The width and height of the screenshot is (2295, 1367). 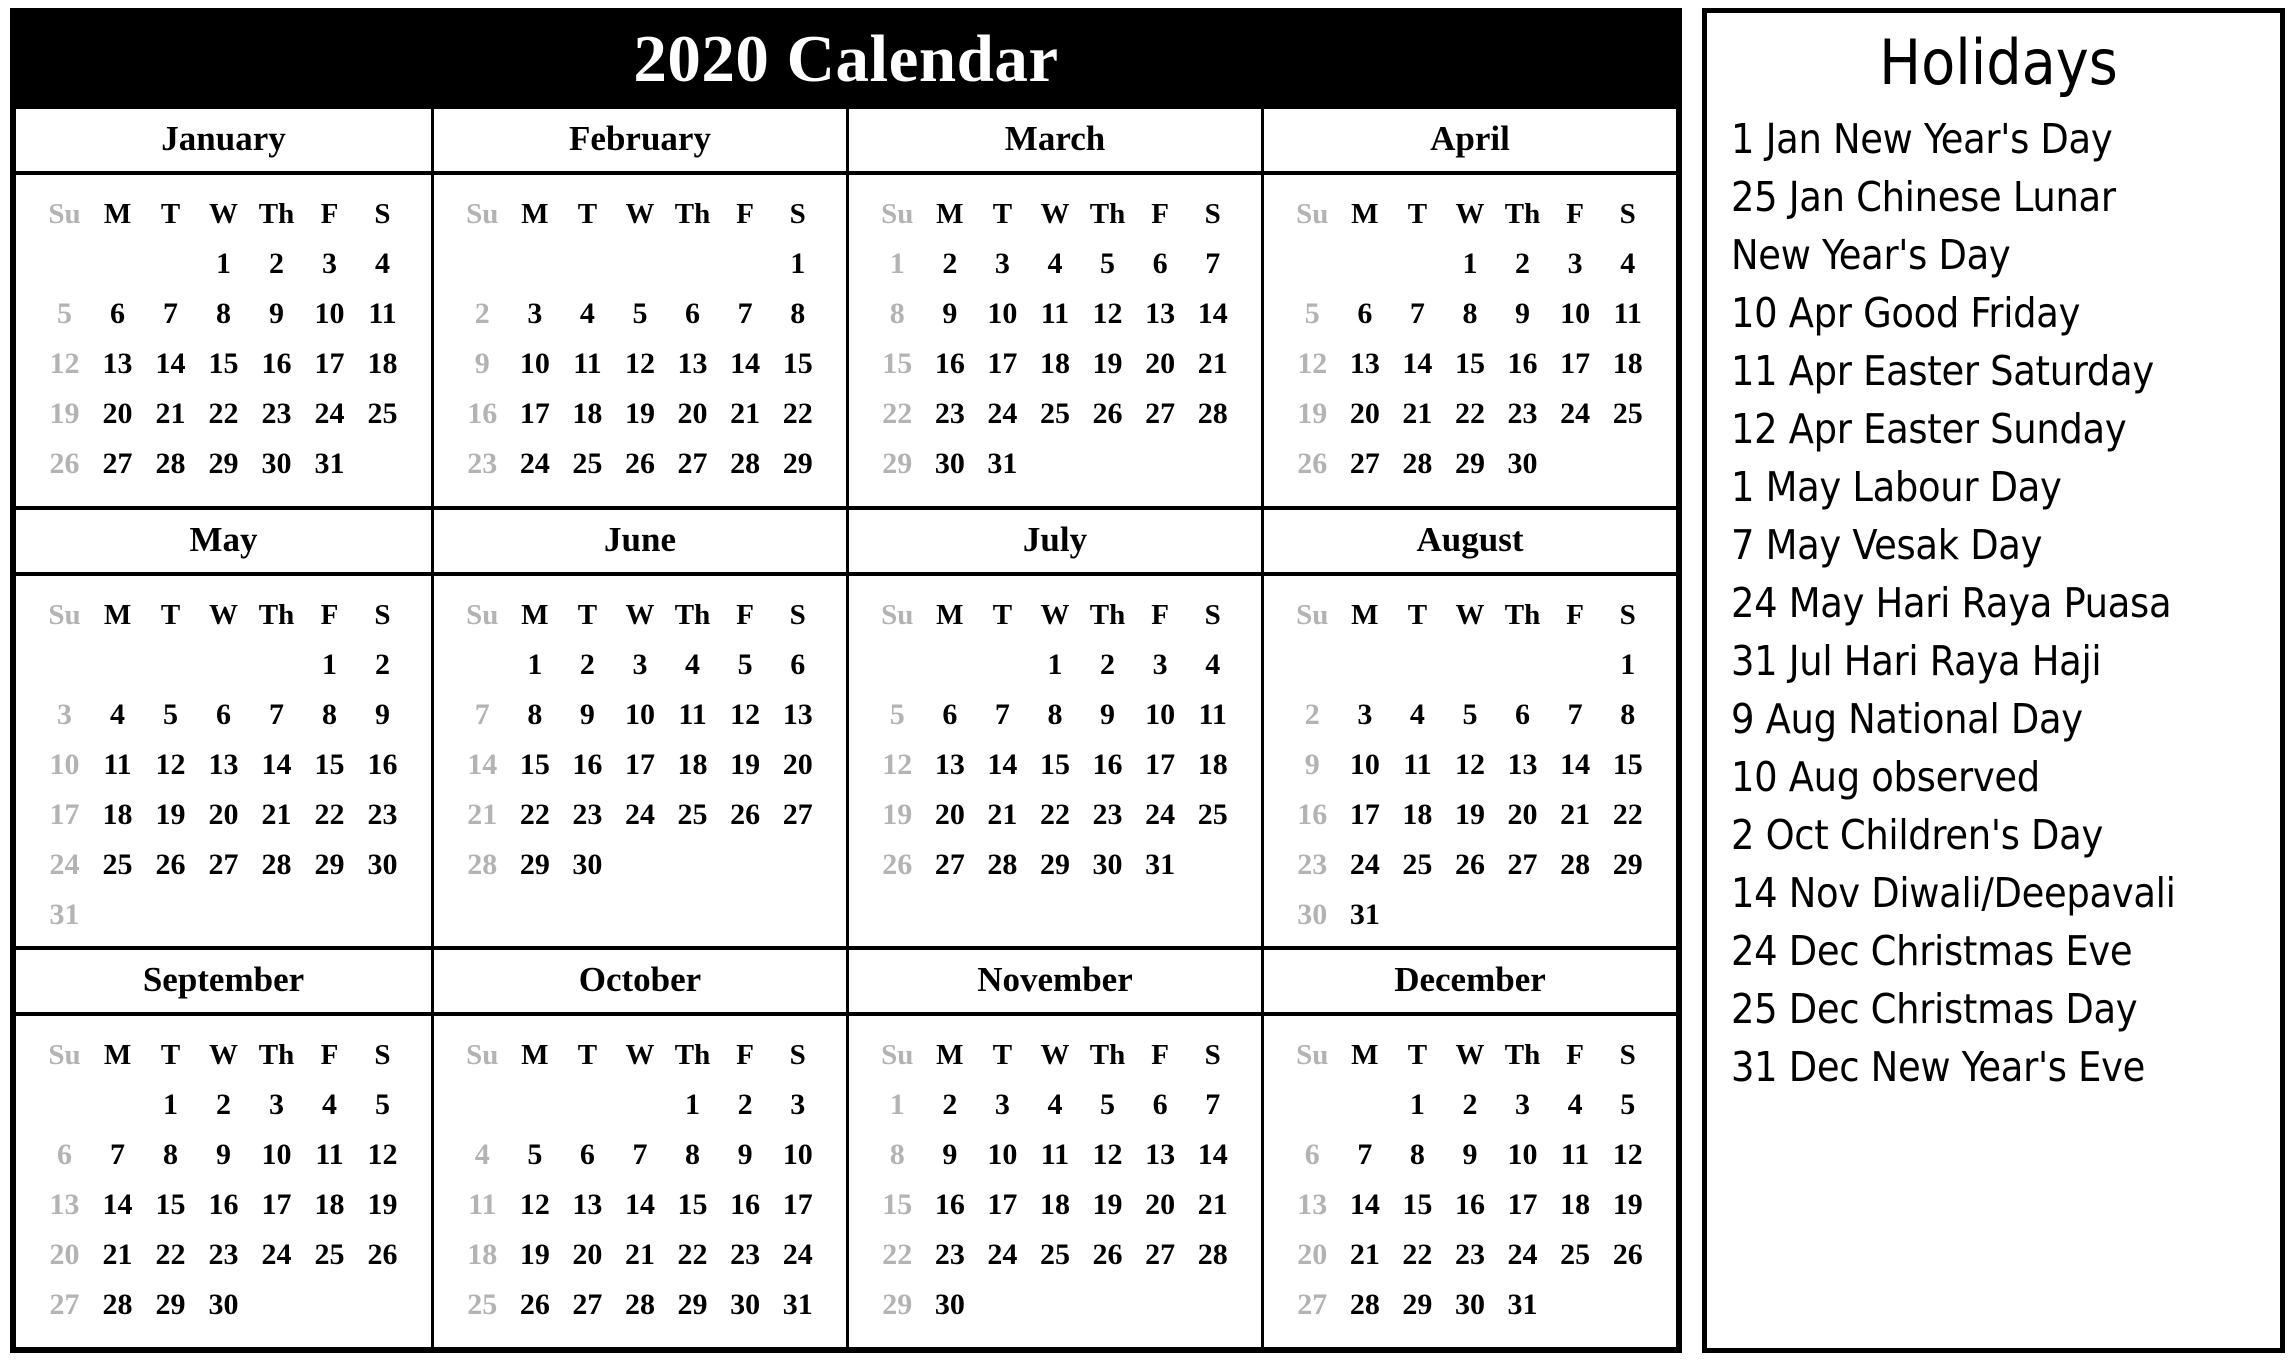 I want to click on day-cell: 18, so click(x=117, y=815).